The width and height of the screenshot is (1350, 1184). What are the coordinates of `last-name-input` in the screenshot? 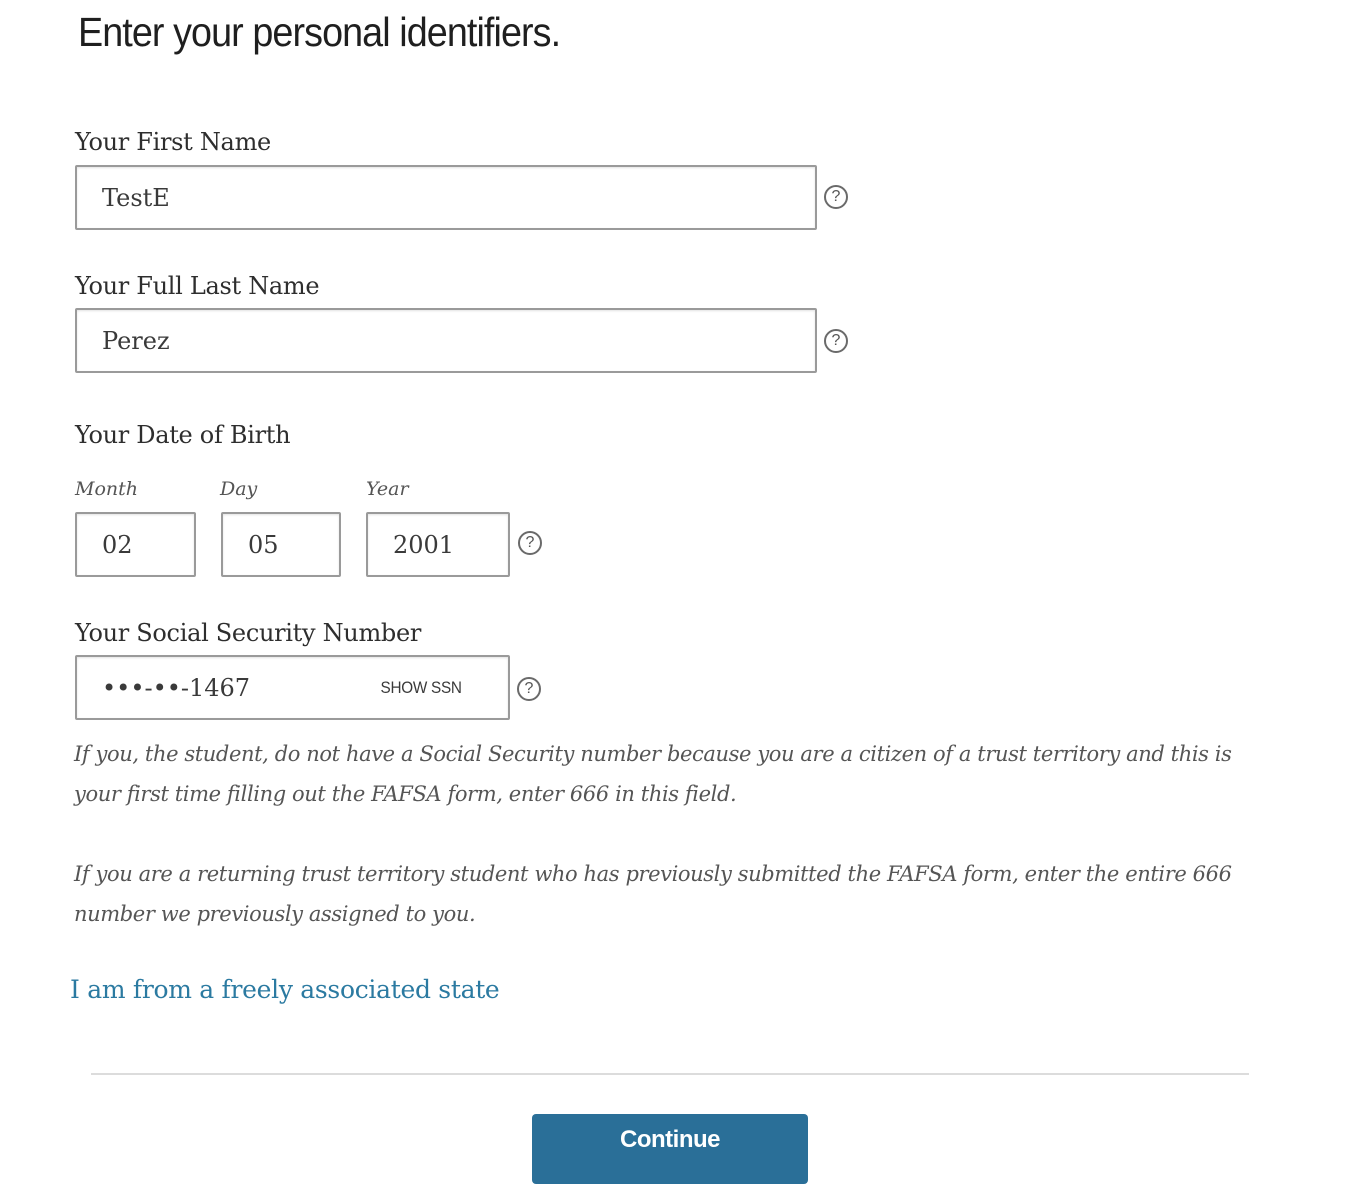 It's located at (446, 340).